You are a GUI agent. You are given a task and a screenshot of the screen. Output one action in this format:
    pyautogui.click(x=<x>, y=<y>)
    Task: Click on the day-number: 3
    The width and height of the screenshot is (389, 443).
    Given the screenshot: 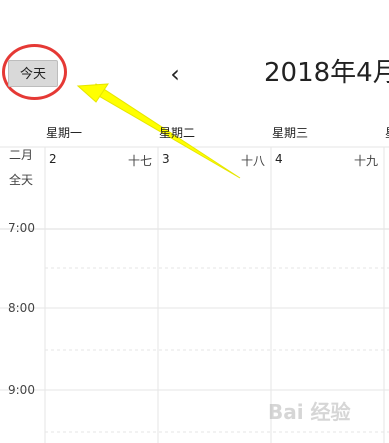 What is the action you would take?
    pyautogui.click(x=166, y=159)
    